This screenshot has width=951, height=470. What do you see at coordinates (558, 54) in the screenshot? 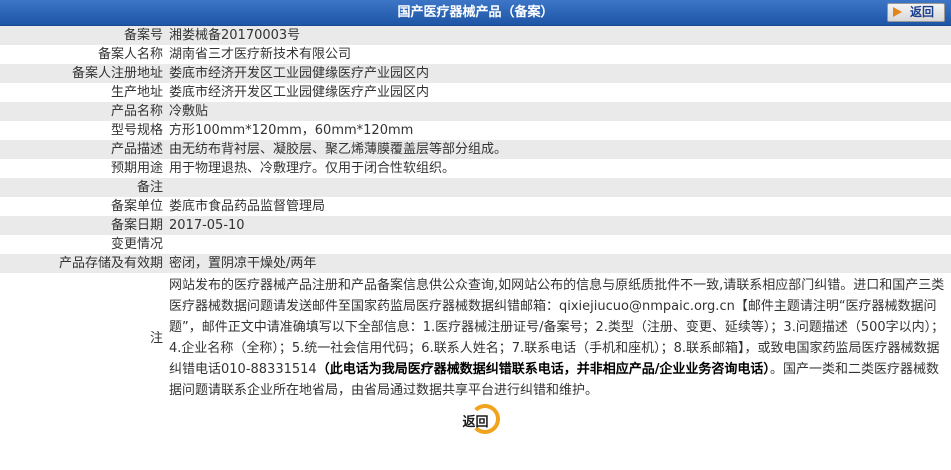
I see `field-value: 湖南省三才医疗新技术有限公司` at bounding box center [558, 54].